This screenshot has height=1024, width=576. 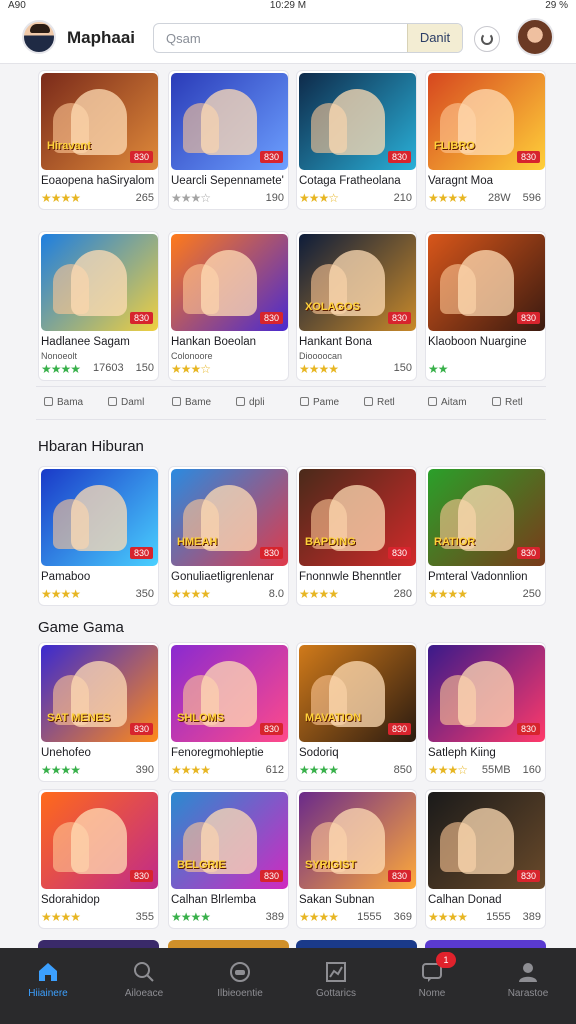 I want to click on game-logo-text: XOLAGOS, so click(x=333, y=307).